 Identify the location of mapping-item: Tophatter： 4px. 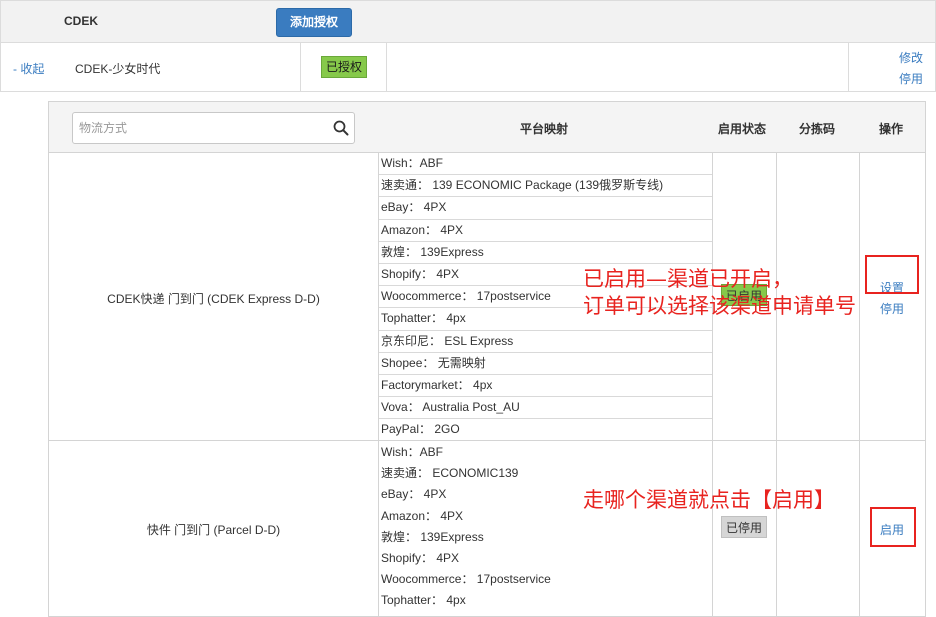
(423, 600).